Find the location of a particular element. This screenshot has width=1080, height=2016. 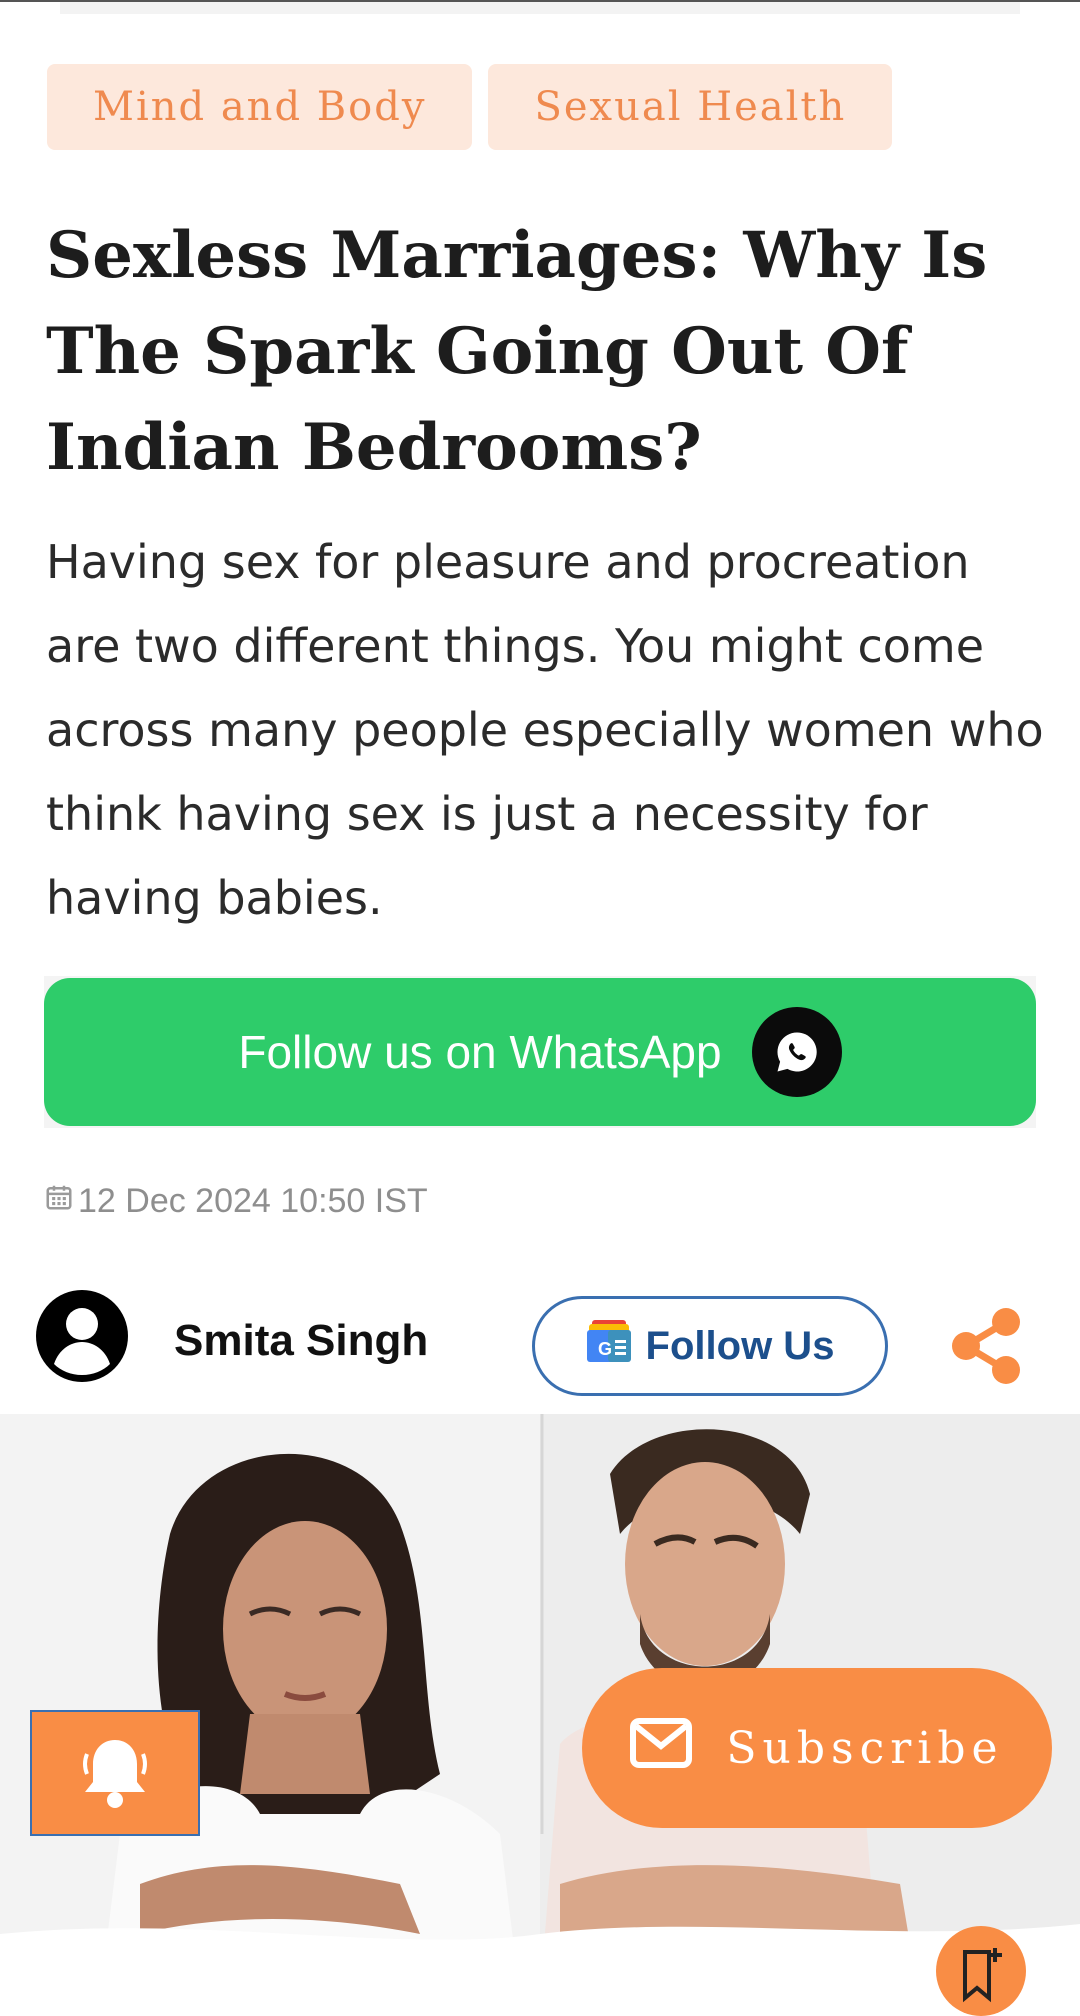

bookmark-icon is located at coordinates (981, 1968).